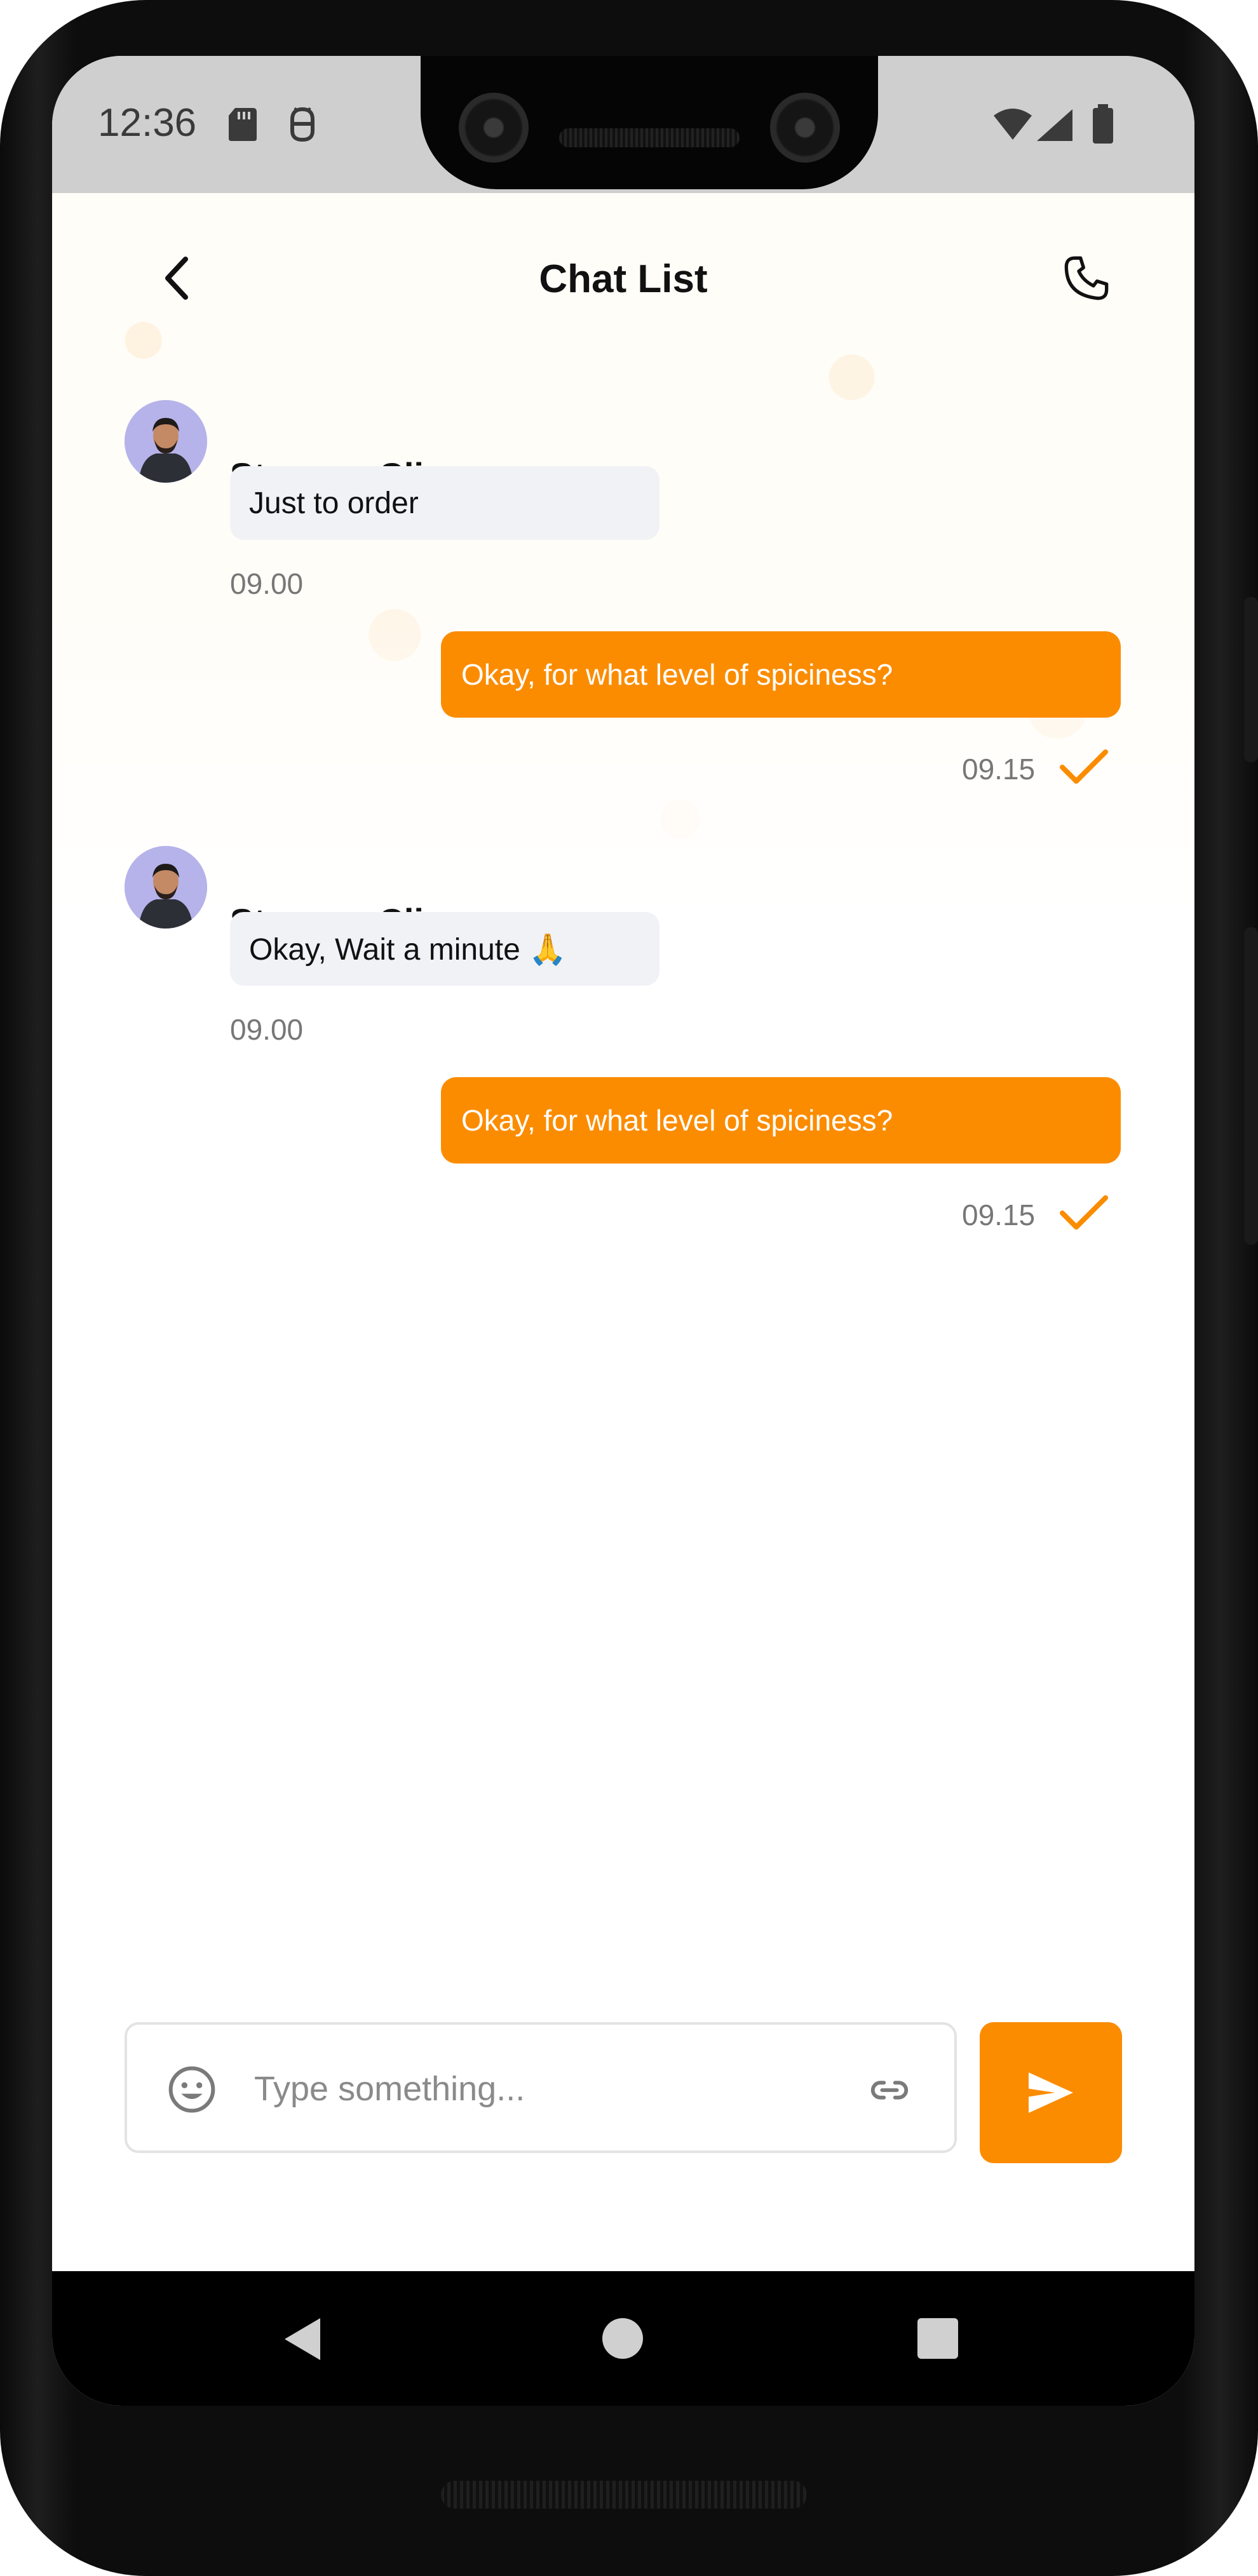 Image resolution: width=1258 pixels, height=2576 pixels. Describe the element at coordinates (444, 503) in the screenshot. I see `message-bubble: Just to order` at that location.